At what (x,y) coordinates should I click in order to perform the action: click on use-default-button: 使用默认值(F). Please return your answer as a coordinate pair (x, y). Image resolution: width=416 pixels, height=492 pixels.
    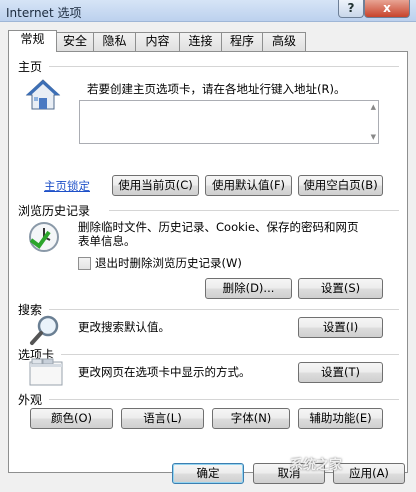
    Looking at the image, I should click on (248, 185).